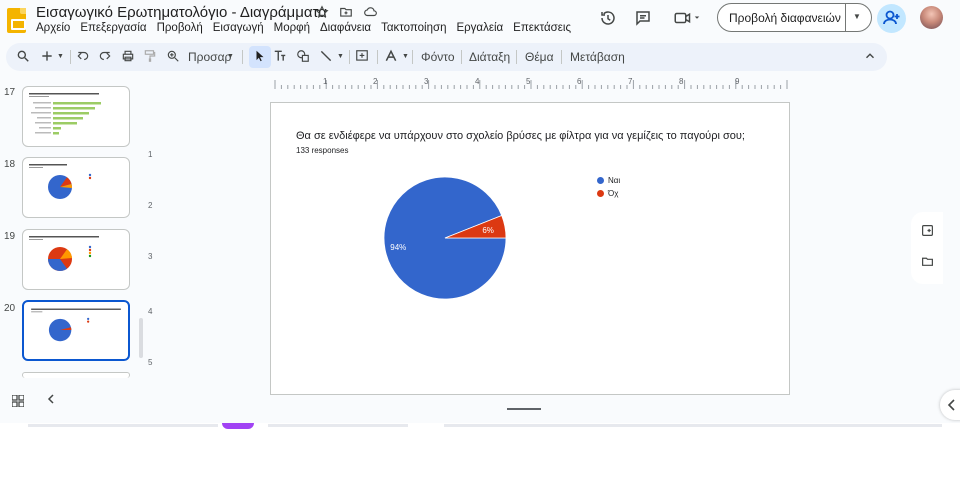  Describe the element at coordinates (181, 12) in the screenshot. I see `document-title: Εισαγωγικό Ερωτηματολόγιο - Διαγράμματα` at that location.